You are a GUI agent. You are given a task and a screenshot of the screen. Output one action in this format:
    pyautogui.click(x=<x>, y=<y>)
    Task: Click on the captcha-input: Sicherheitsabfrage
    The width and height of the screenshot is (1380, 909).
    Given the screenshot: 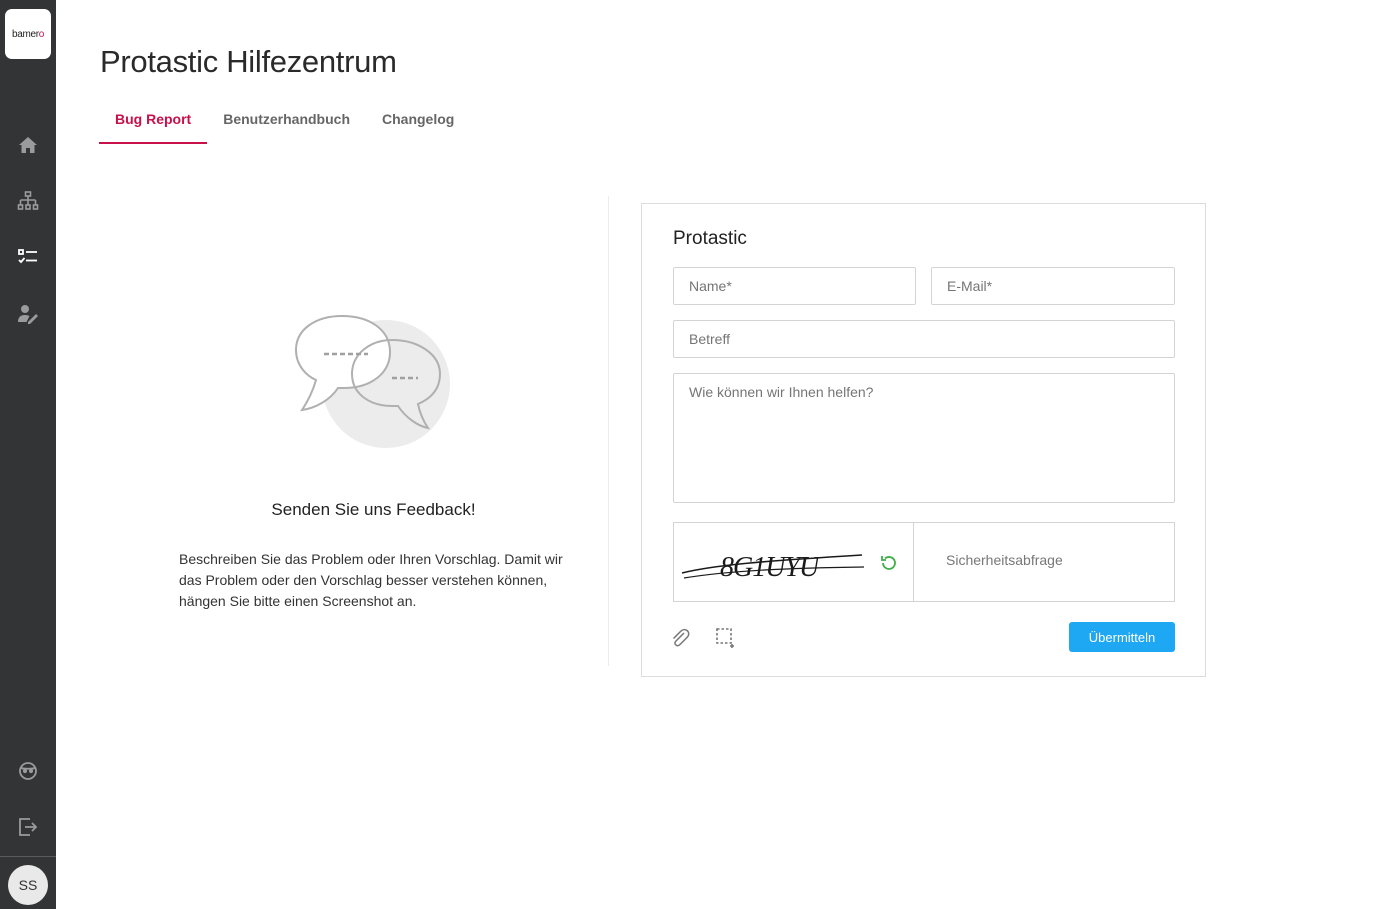 What is the action you would take?
    pyautogui.click(x=1004, y=560)
    